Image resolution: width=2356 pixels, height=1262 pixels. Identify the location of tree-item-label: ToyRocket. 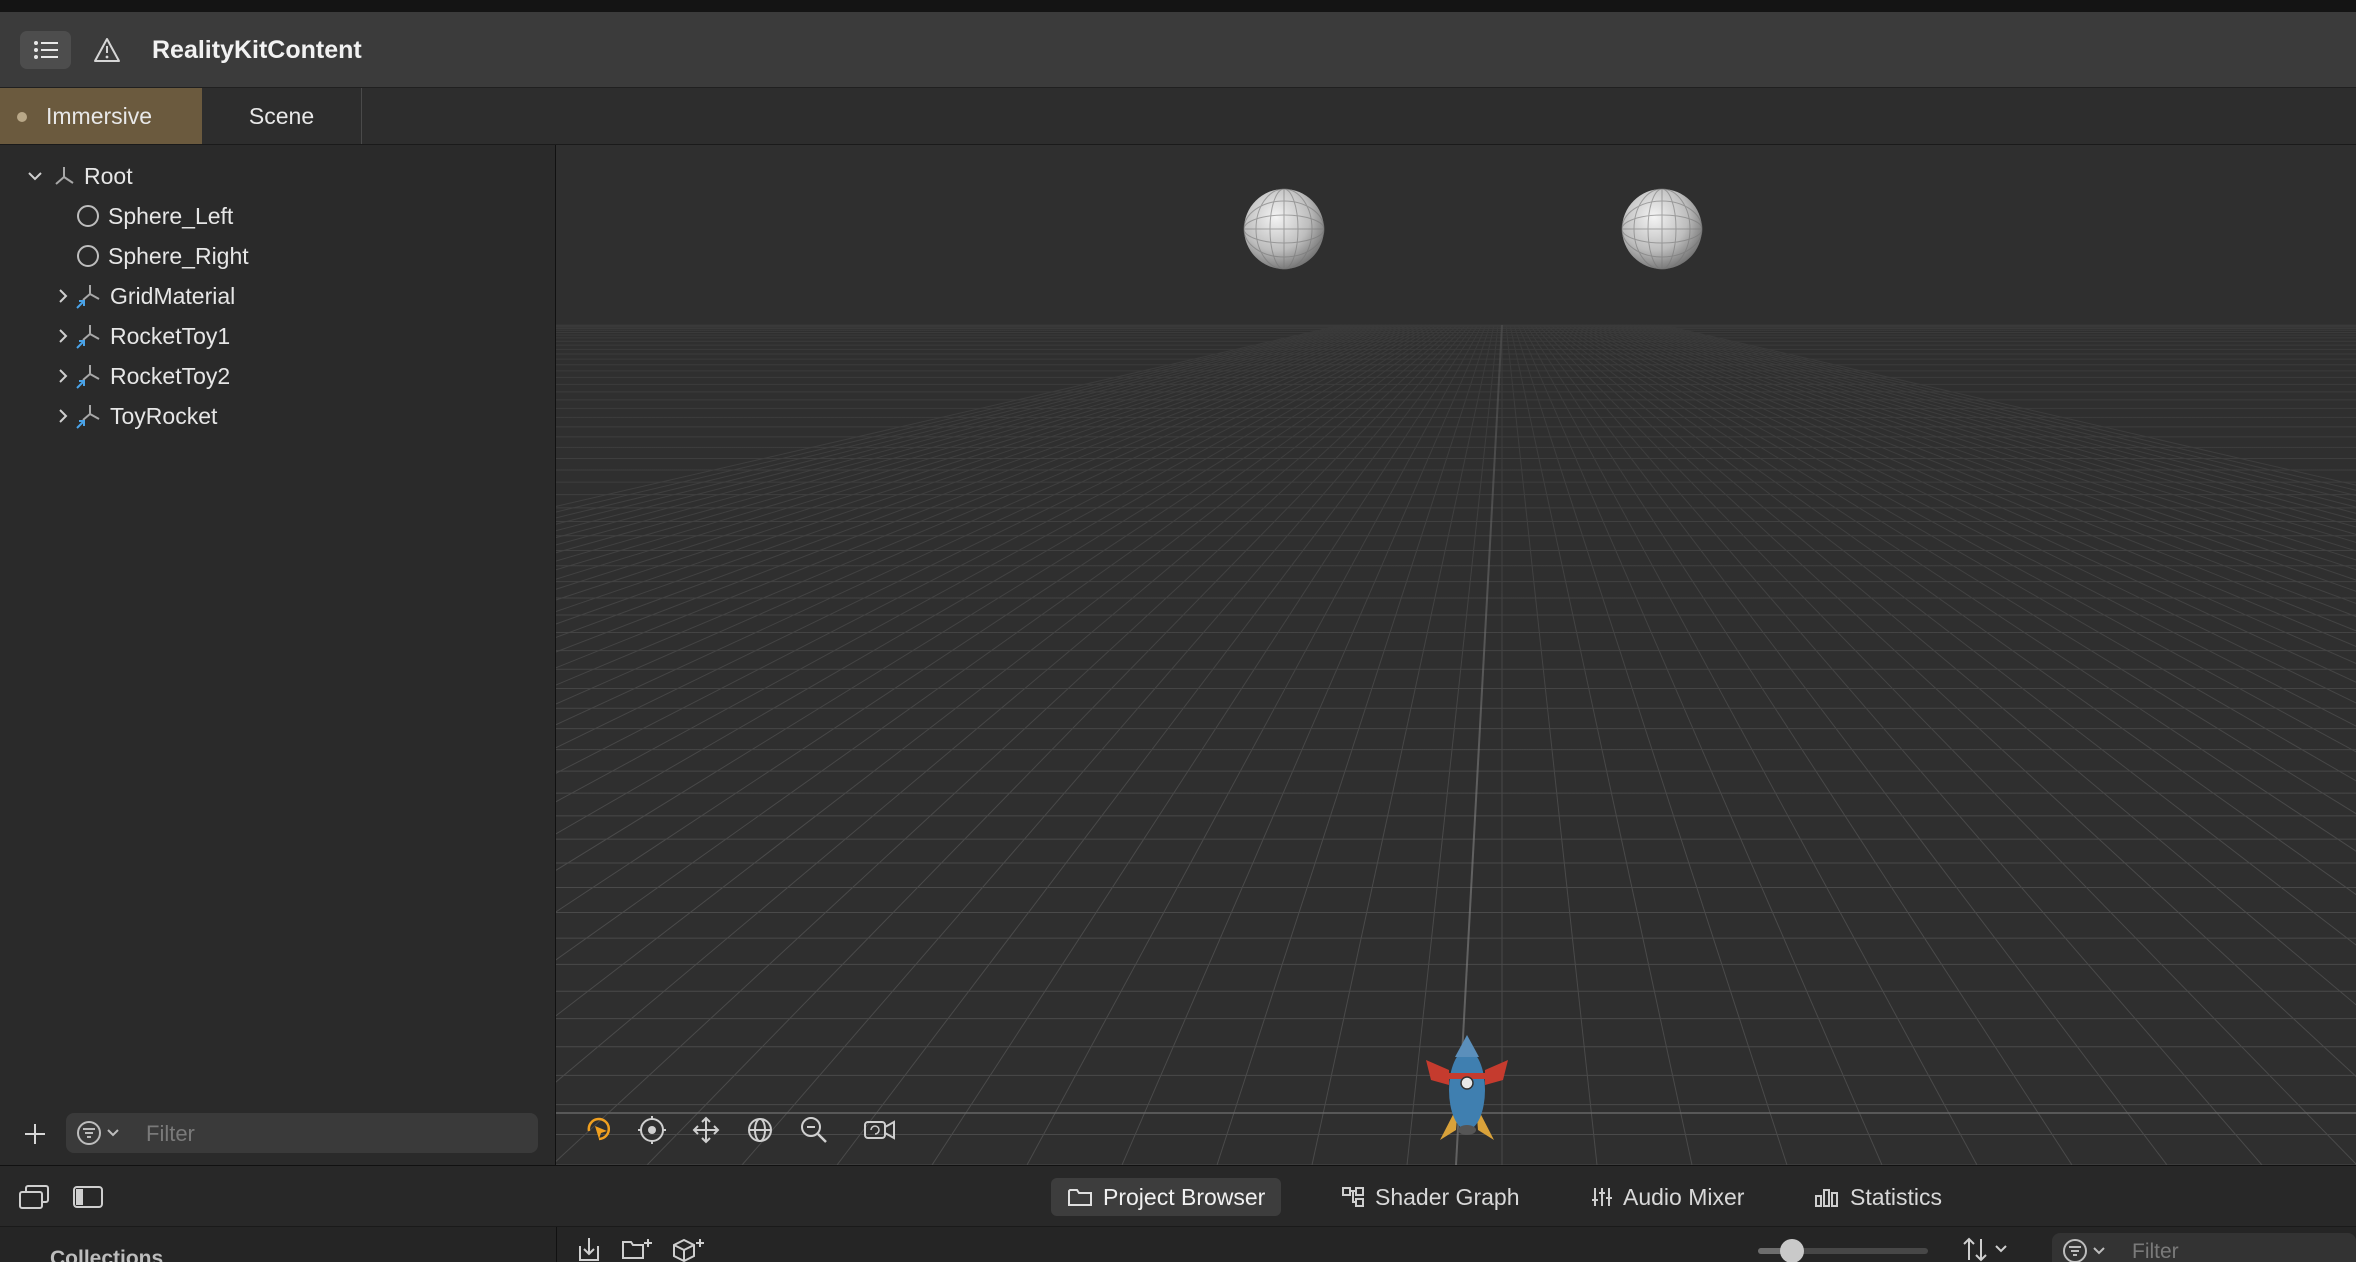
(164, 415).